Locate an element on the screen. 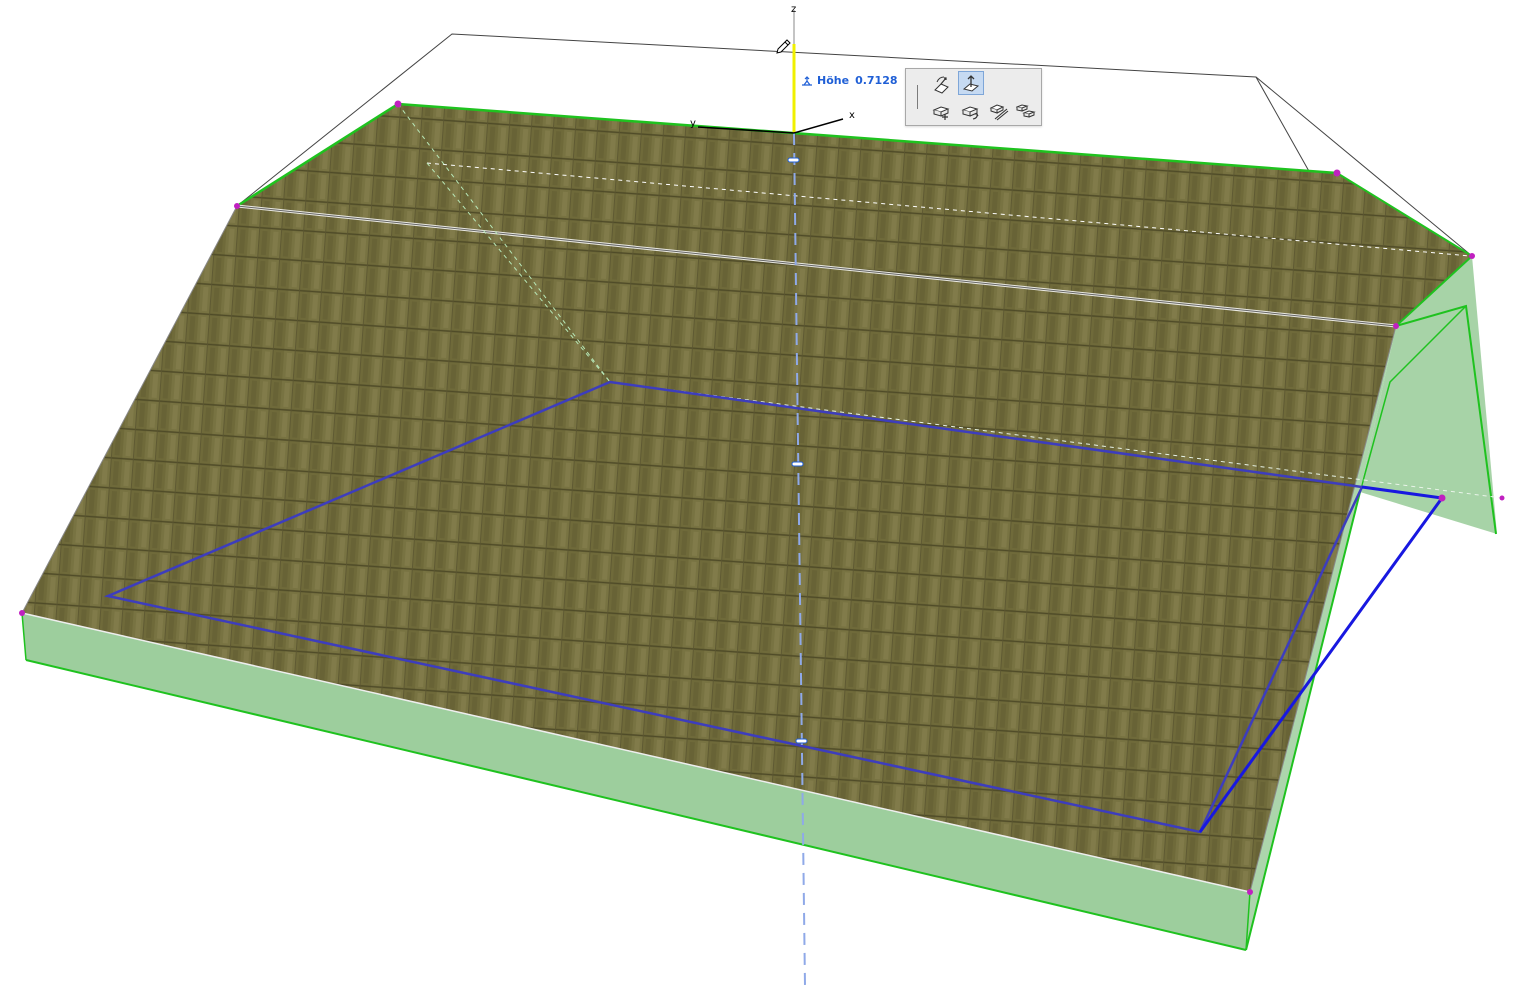 This screenshot has height=986, width=1535. rotate-polygon-button is located at coordinates (971, 111).